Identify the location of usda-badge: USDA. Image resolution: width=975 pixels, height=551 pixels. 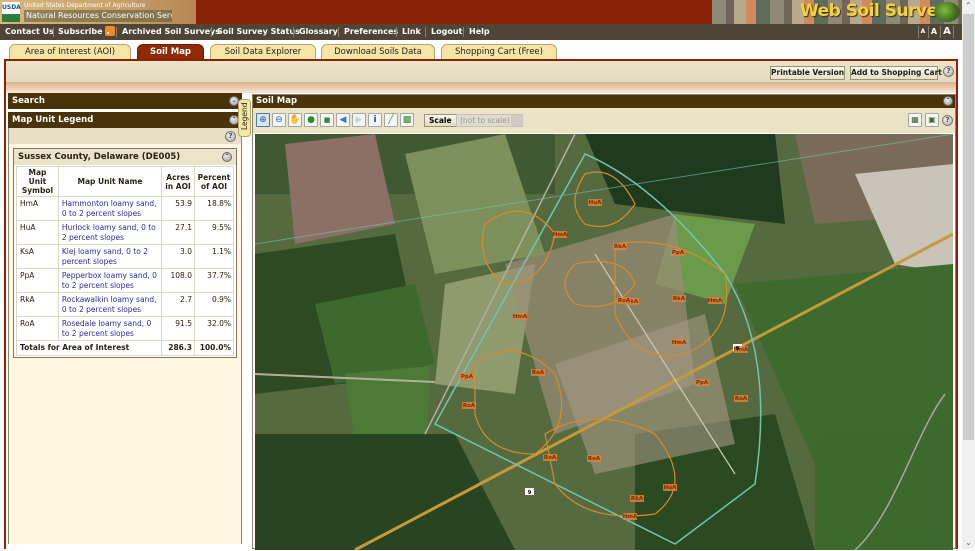
(11, 8).